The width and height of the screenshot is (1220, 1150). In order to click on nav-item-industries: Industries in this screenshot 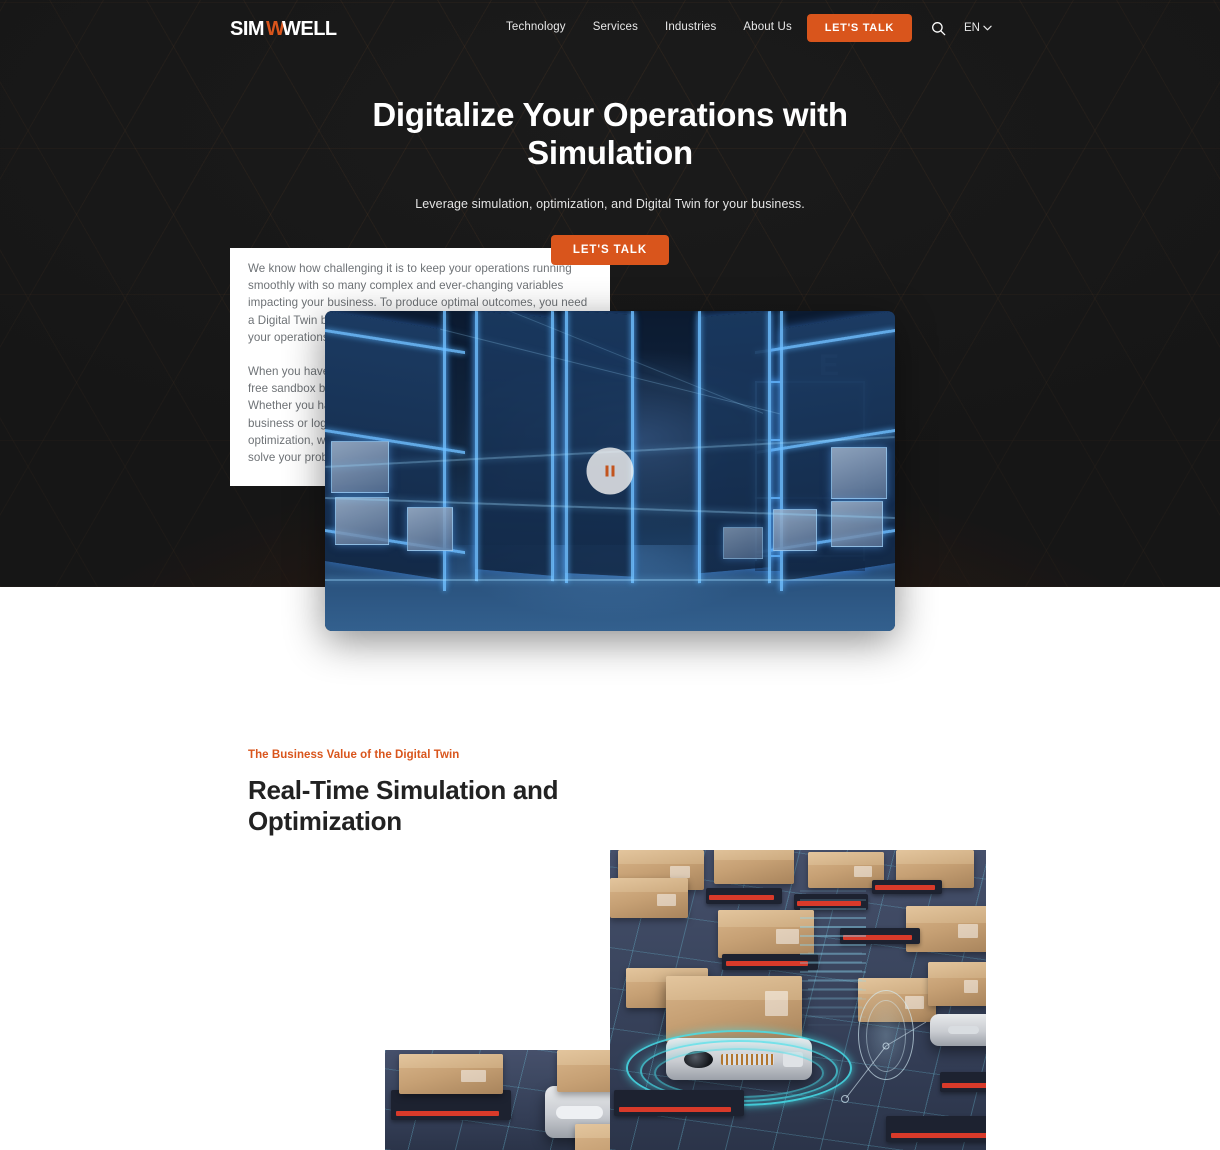, I will do `click(690, 27)`.